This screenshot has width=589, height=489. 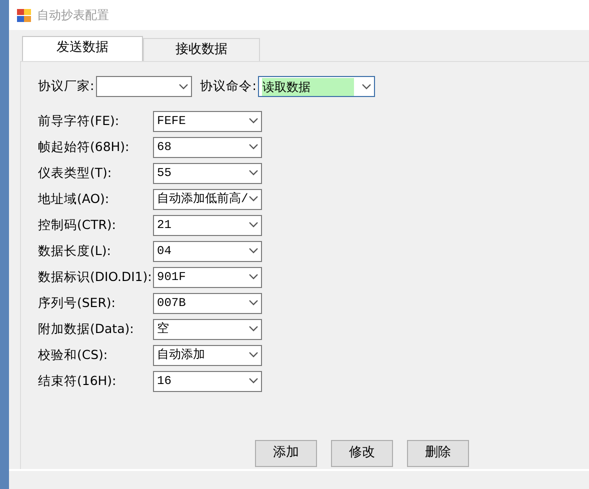 What do you see at coordinates (77, 303) in the screenshot?
I see `field-label: 序列号(SER):` at bounding box center [77, 303].